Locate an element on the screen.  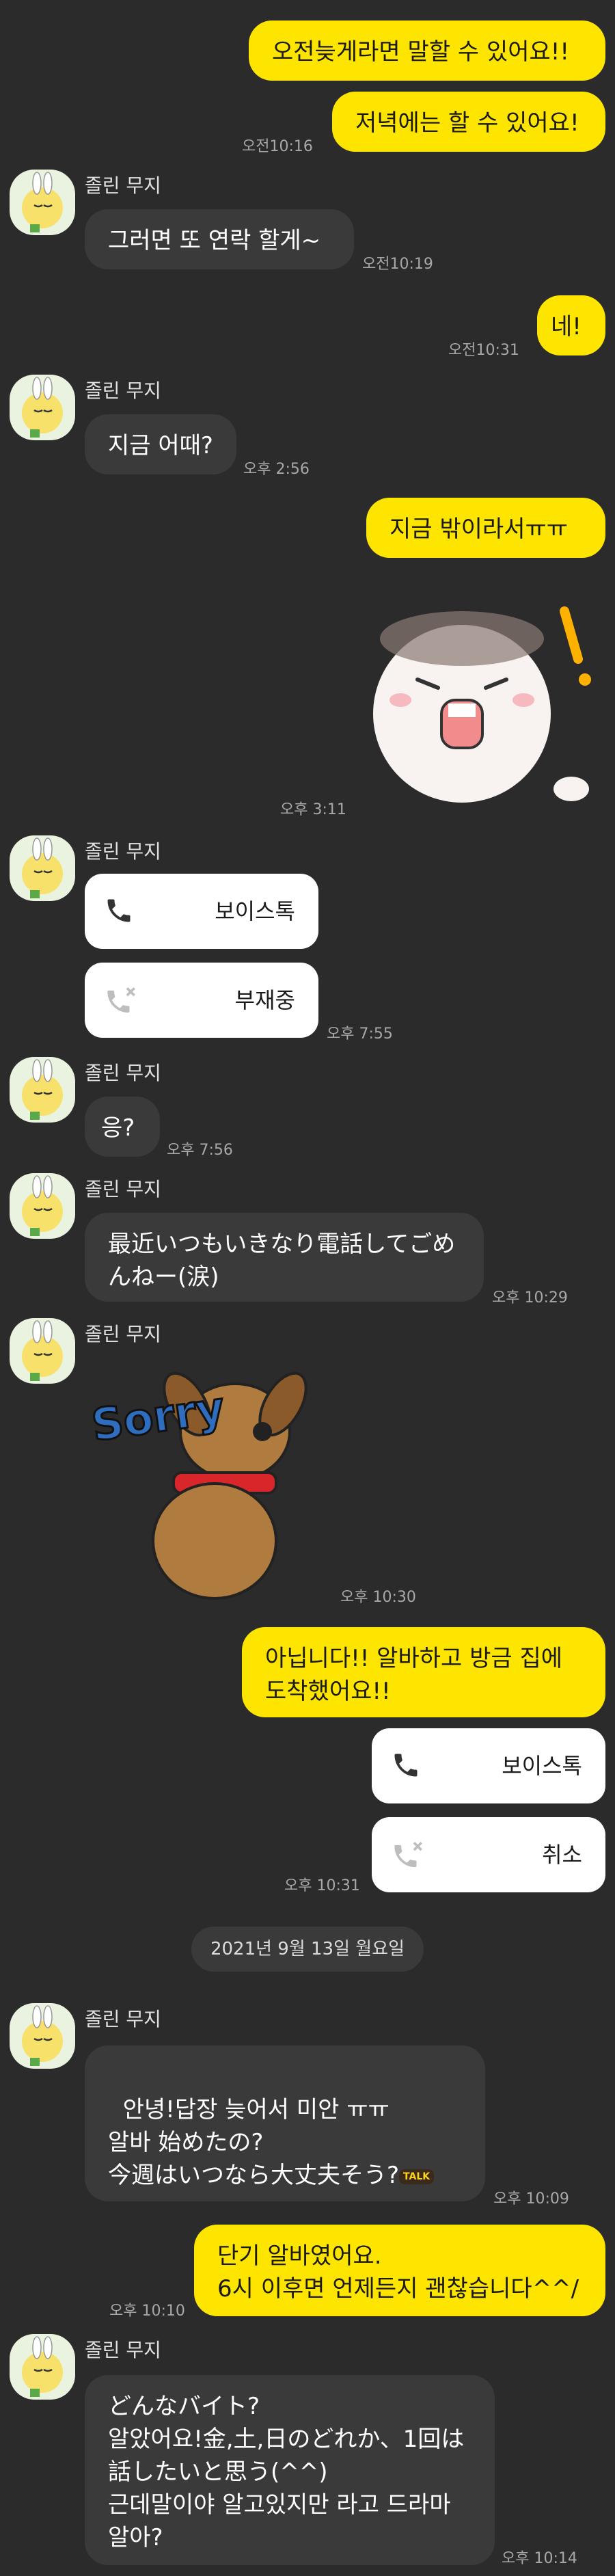
date-divider: 2021년 9월 13일 월요일 is located at coordinates (307, 1949).